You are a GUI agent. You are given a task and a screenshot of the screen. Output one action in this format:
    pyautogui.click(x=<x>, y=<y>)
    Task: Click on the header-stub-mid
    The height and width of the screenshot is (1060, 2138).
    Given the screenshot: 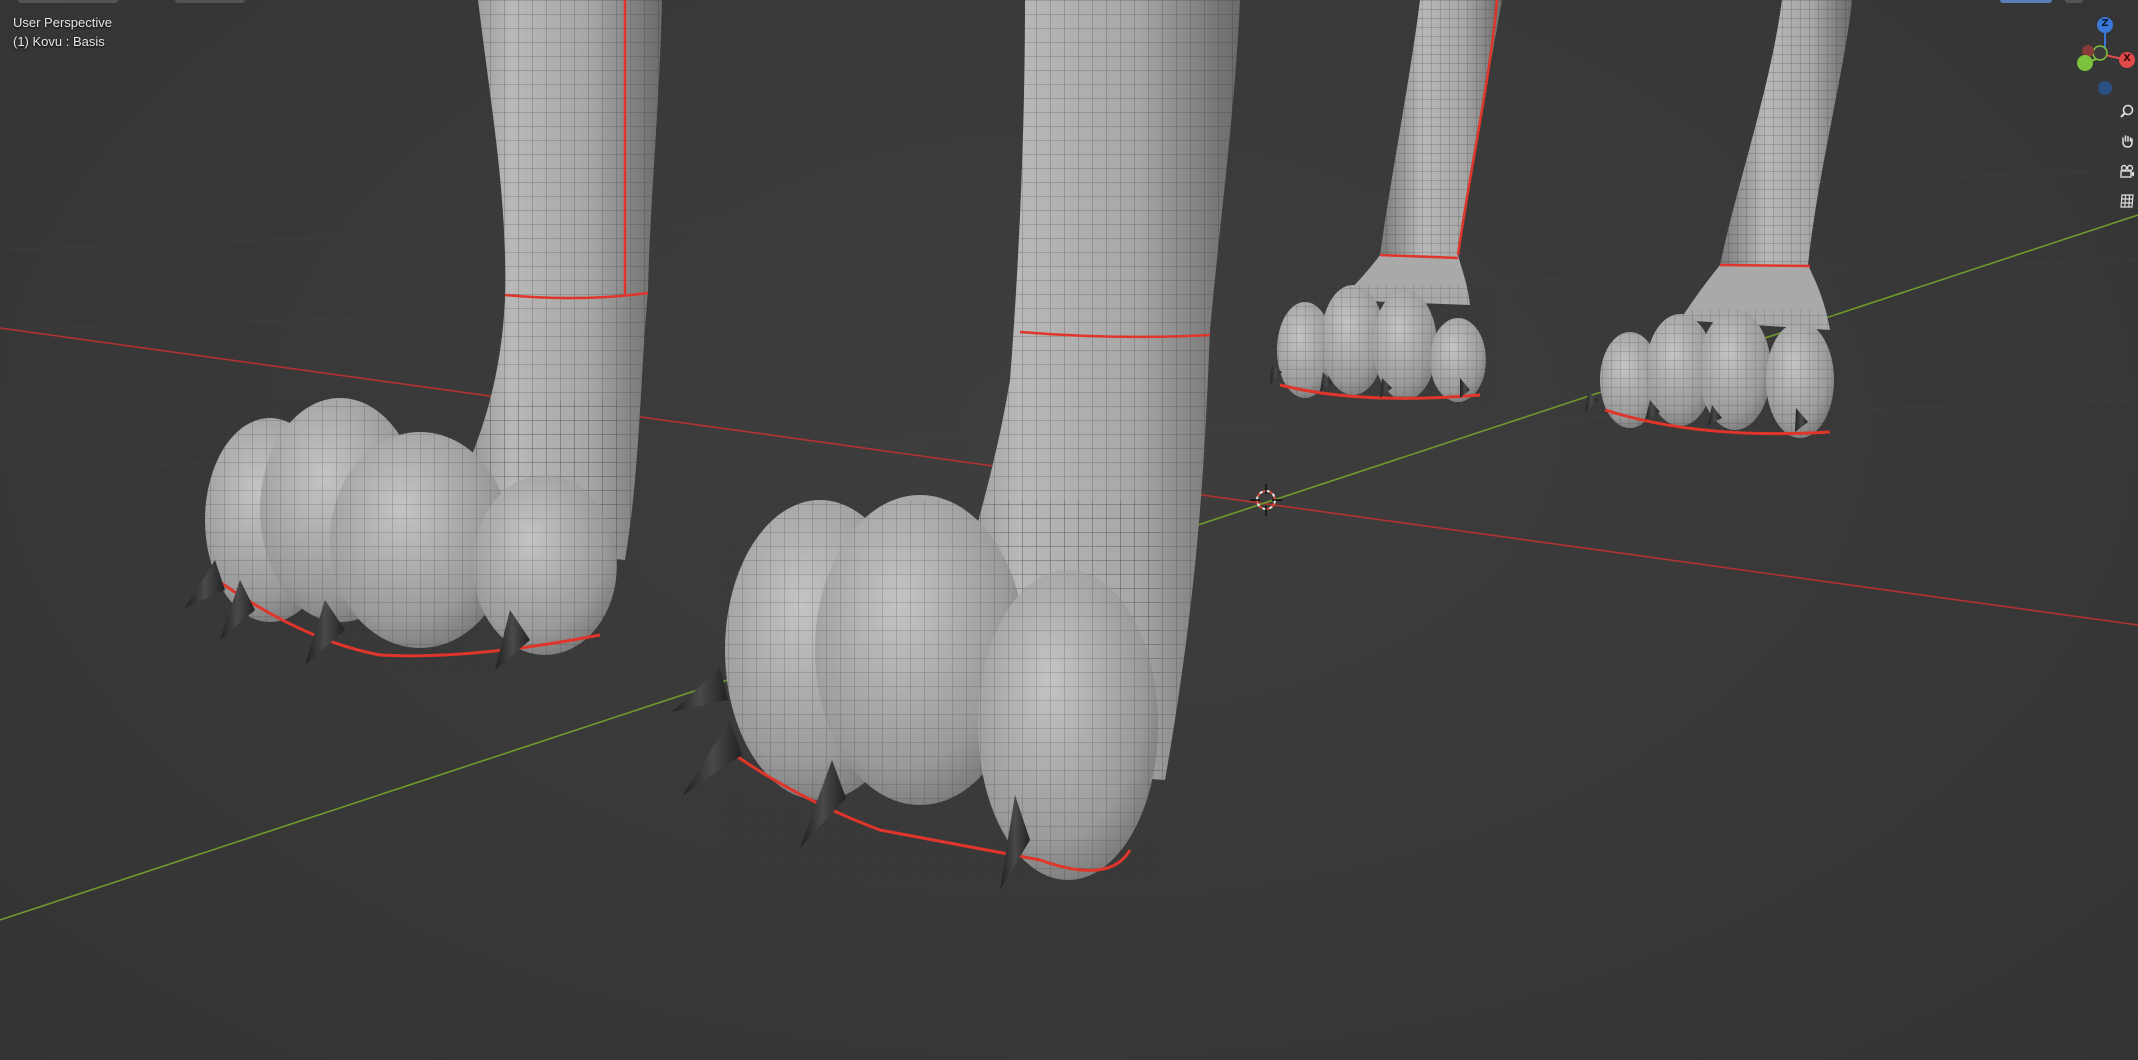 What is the action you would take?
    pyautogui.click(x=210, y=1)
    